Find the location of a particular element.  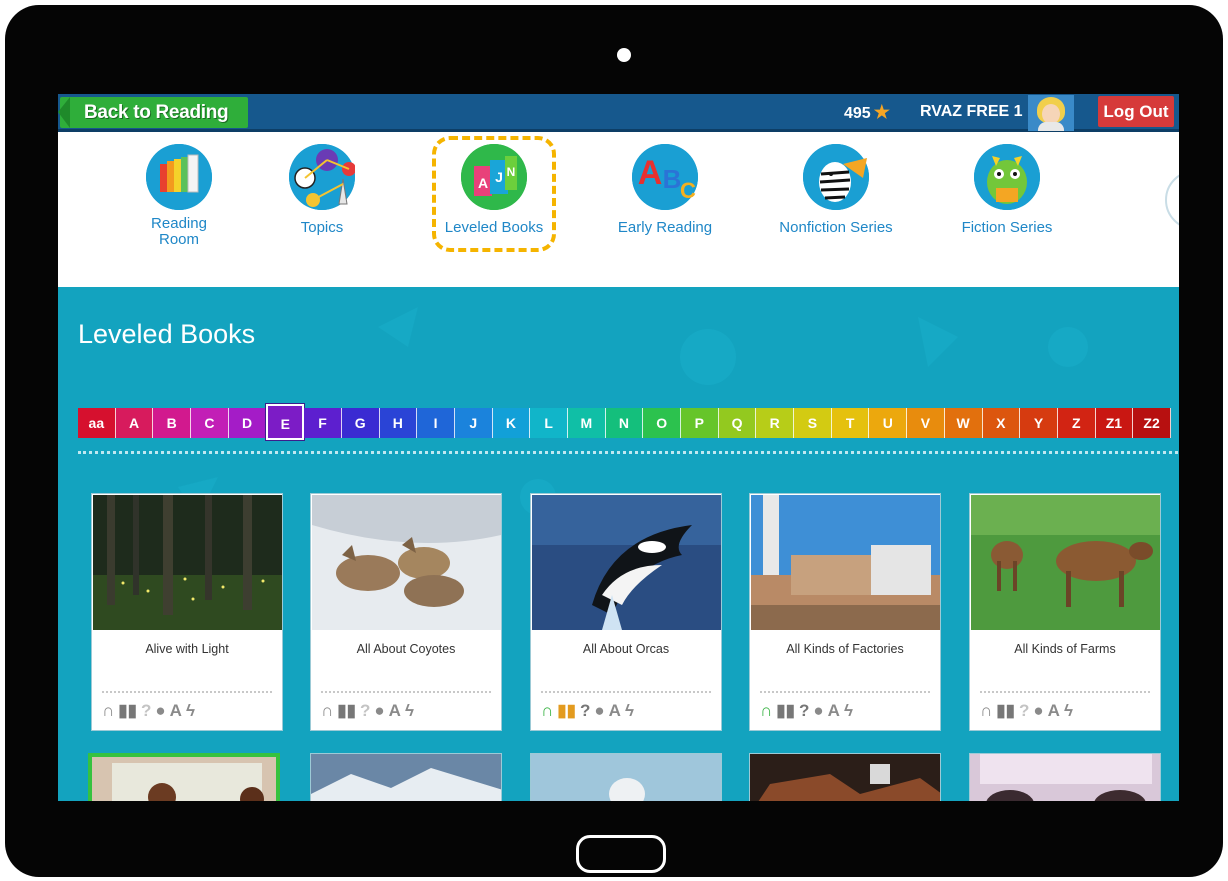

nav-scroll-next is located at coordinates (1172, 200).